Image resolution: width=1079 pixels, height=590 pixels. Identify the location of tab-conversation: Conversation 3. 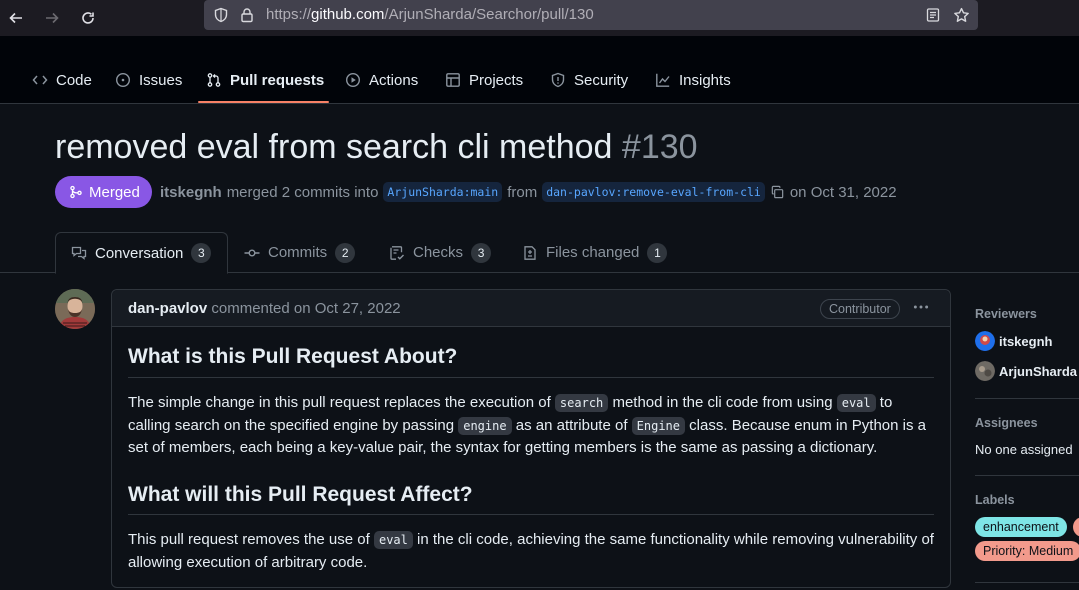
(141, 253).